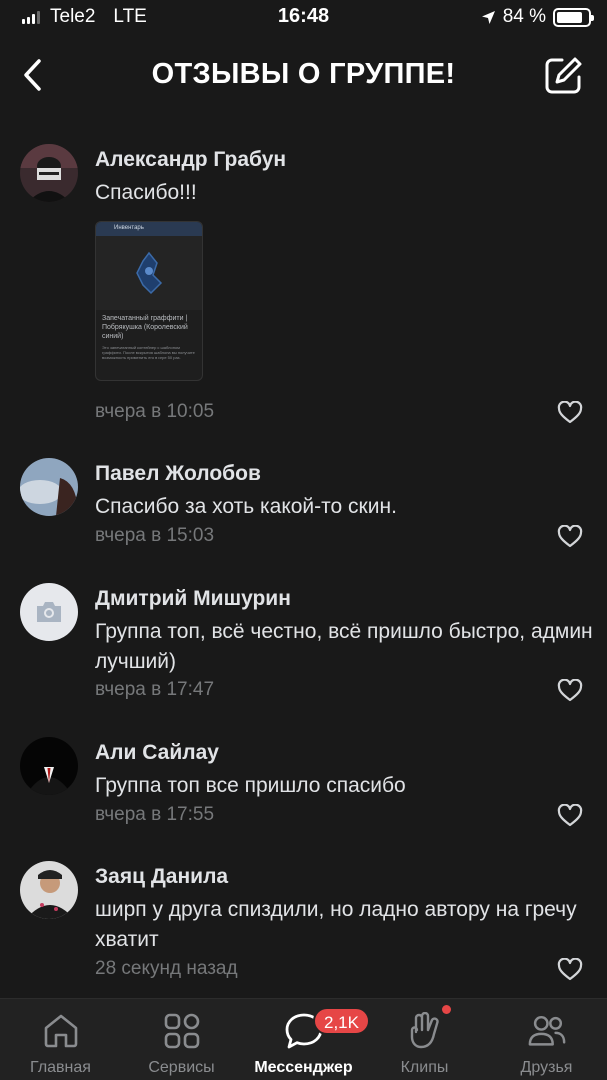 Image resolution: width=607 pixels, height=1080 pixels. I want to click on clips-notification-dot, so click(446, 1009).